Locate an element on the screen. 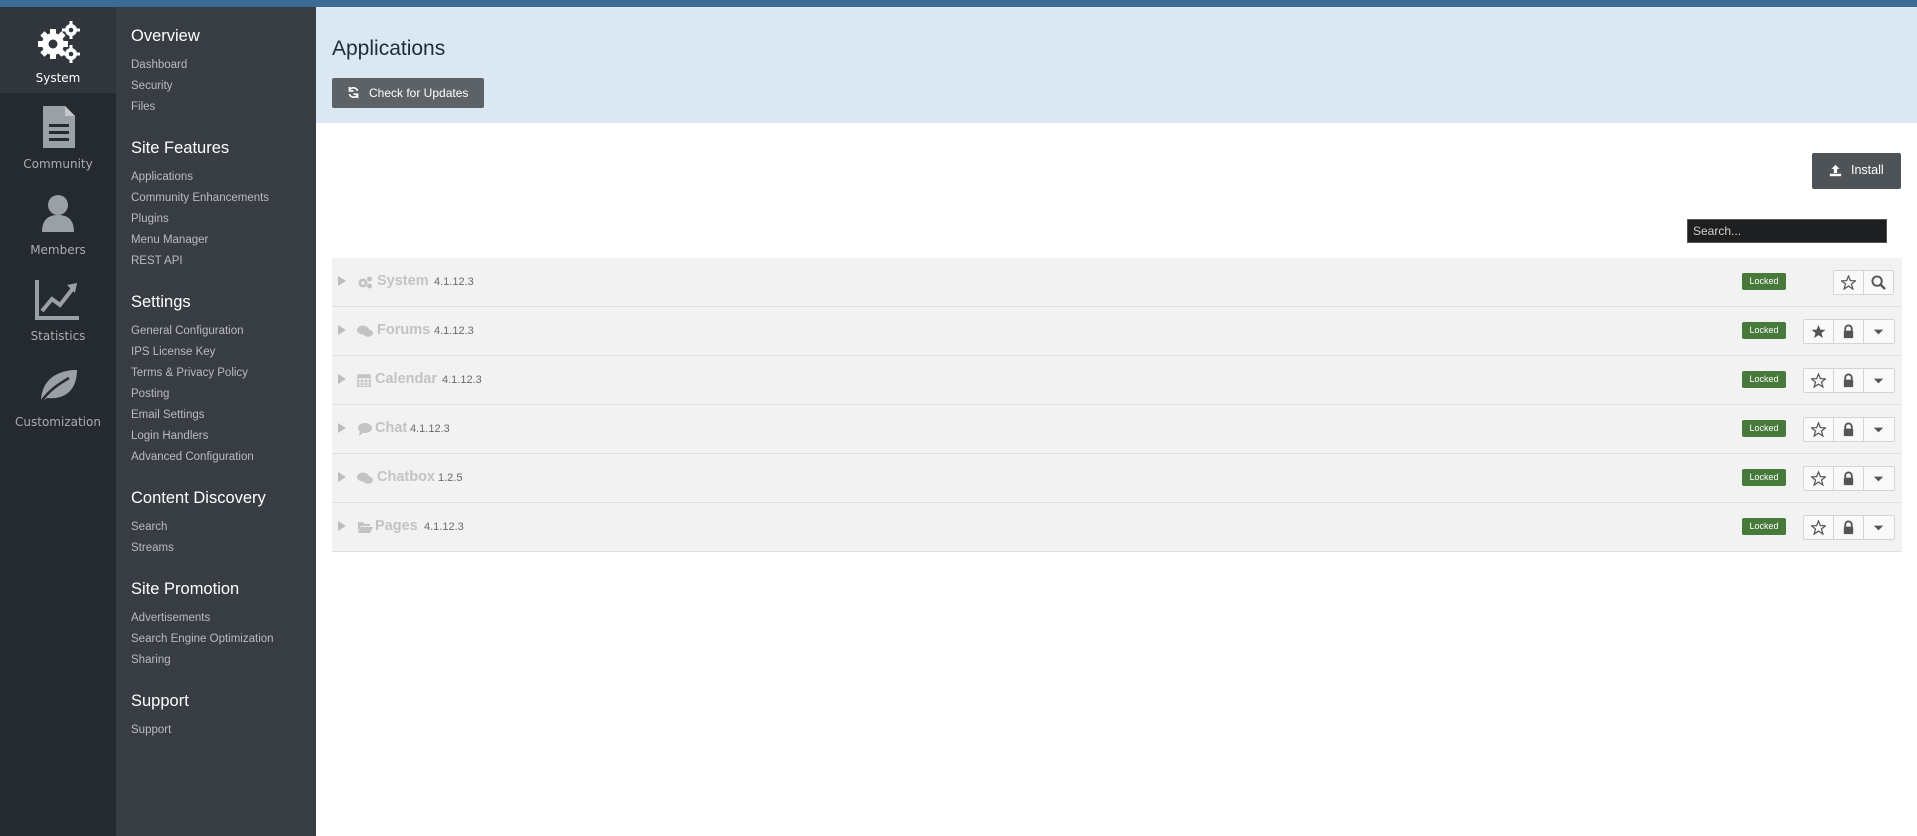  menu-link-license-key: IPS License Key is located at coordinates (173, 352).